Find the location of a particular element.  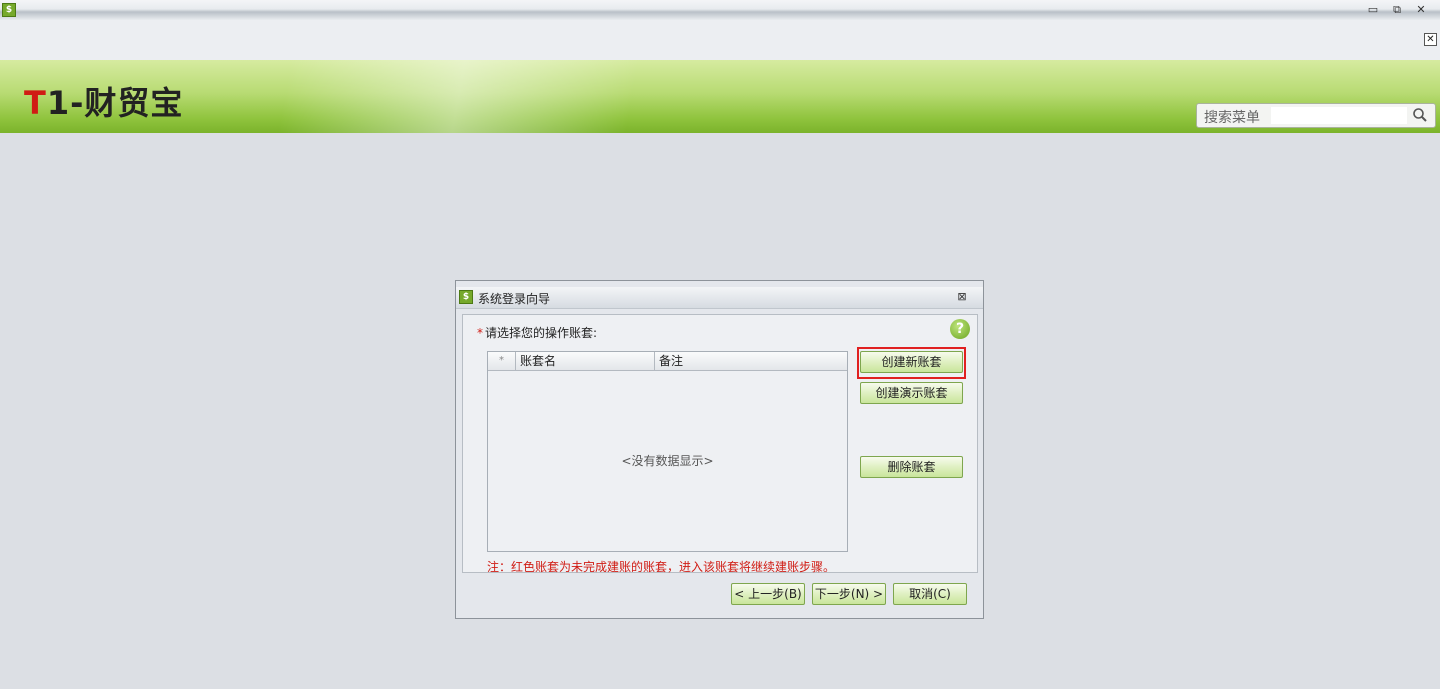

cancel-button: 取消(C) is located at coordinates (930, 594).